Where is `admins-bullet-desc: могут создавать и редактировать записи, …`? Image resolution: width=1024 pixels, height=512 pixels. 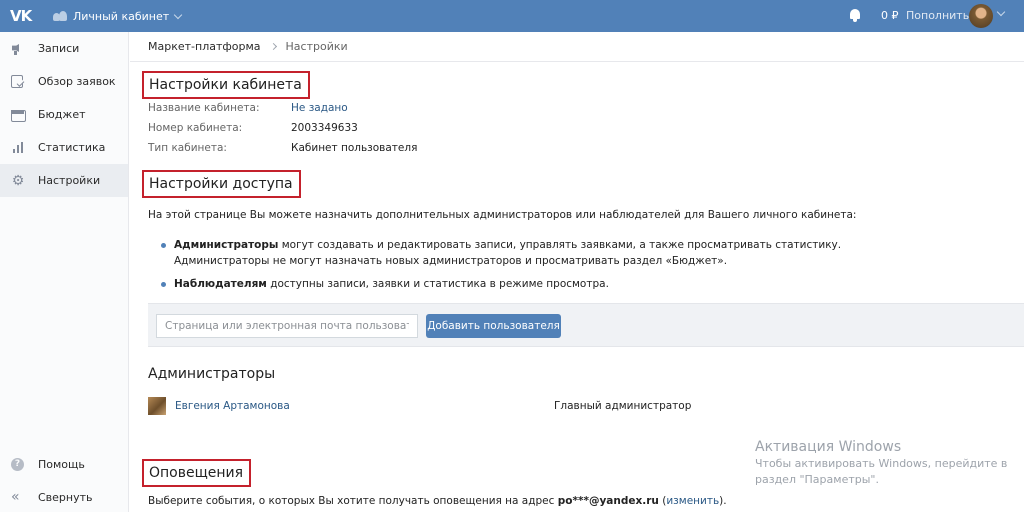
admins-bullet-desc: могут создавать и редактировать записи, … is located at coordinates (560, 245).